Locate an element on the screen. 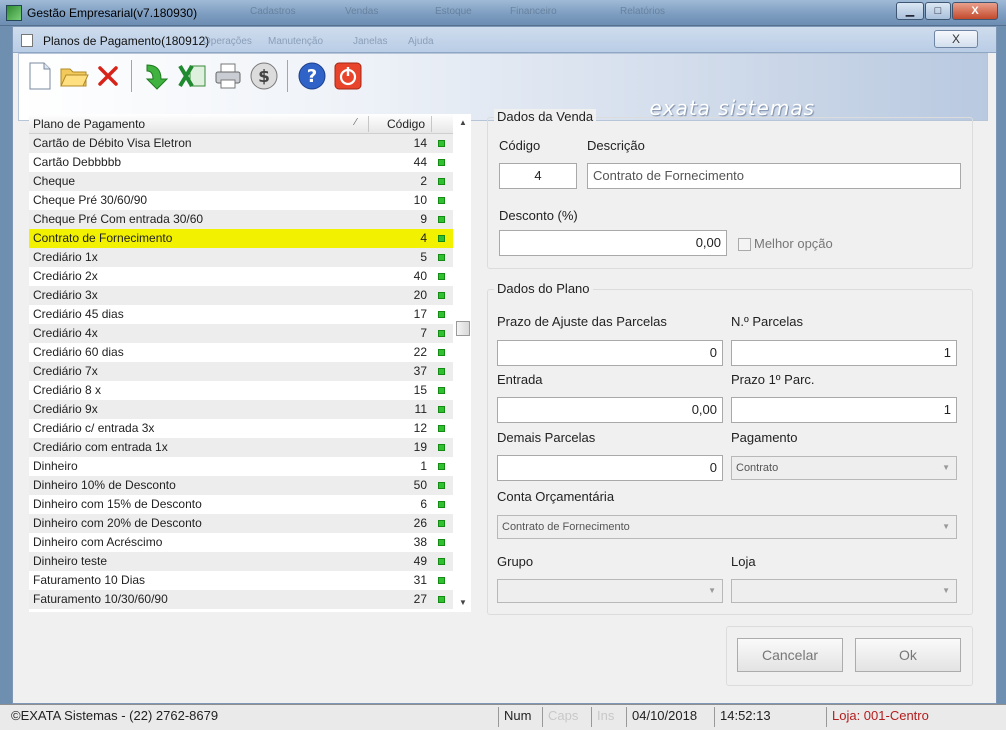 The image size is (1006, 730). entrada-field: 0,00 is located at coordinates (610, 410).